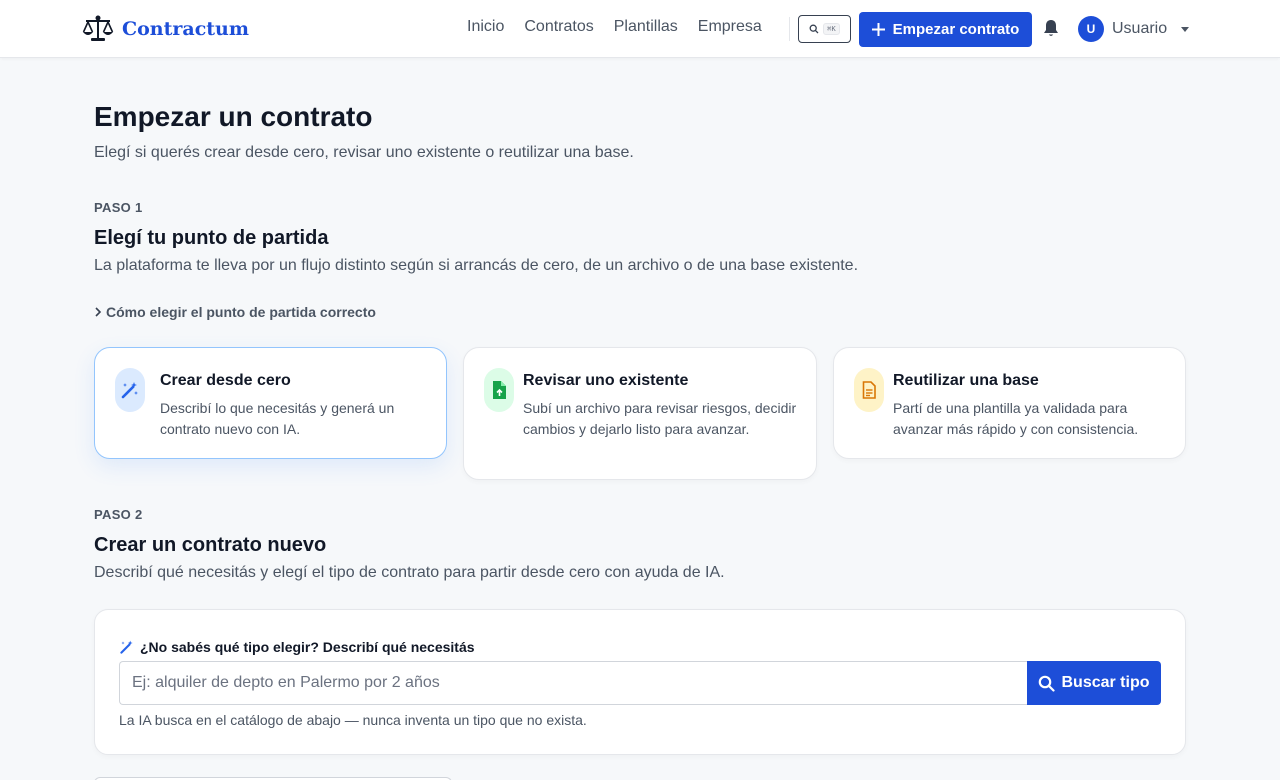  I want to click on document-icon, so click(869, 390).